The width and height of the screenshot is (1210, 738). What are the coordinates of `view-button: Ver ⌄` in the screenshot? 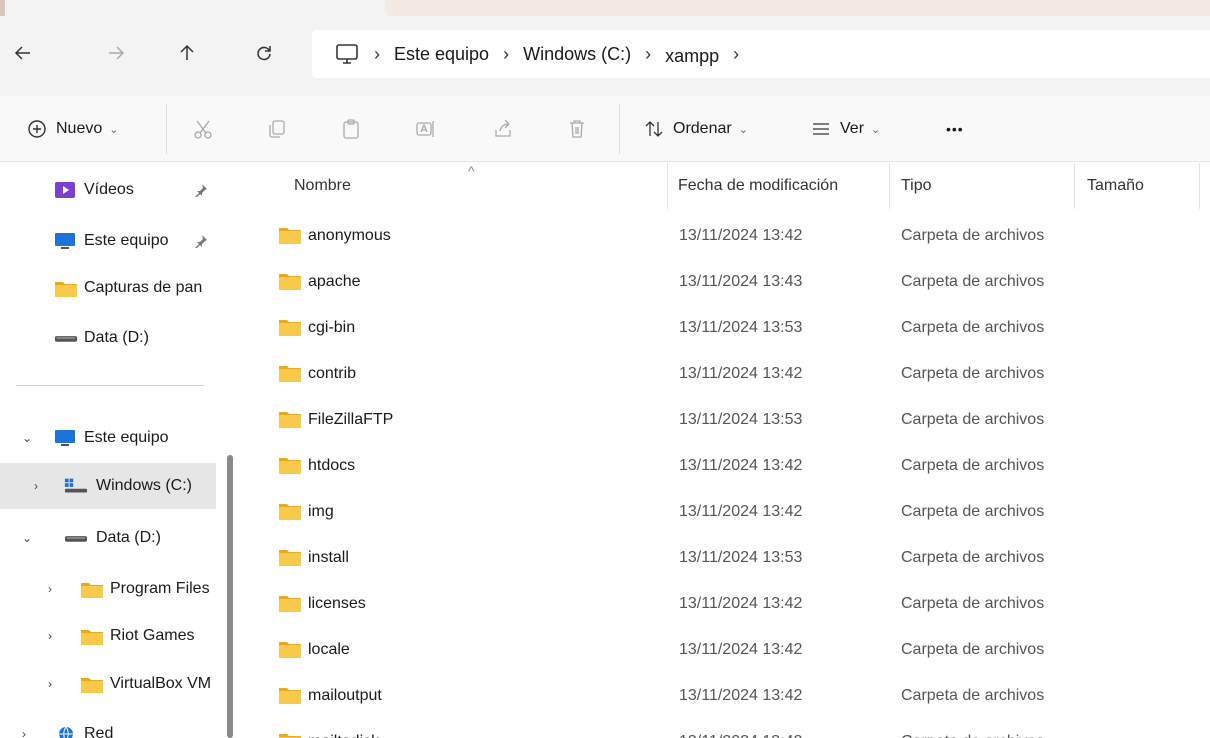 It's located at (845, 129).